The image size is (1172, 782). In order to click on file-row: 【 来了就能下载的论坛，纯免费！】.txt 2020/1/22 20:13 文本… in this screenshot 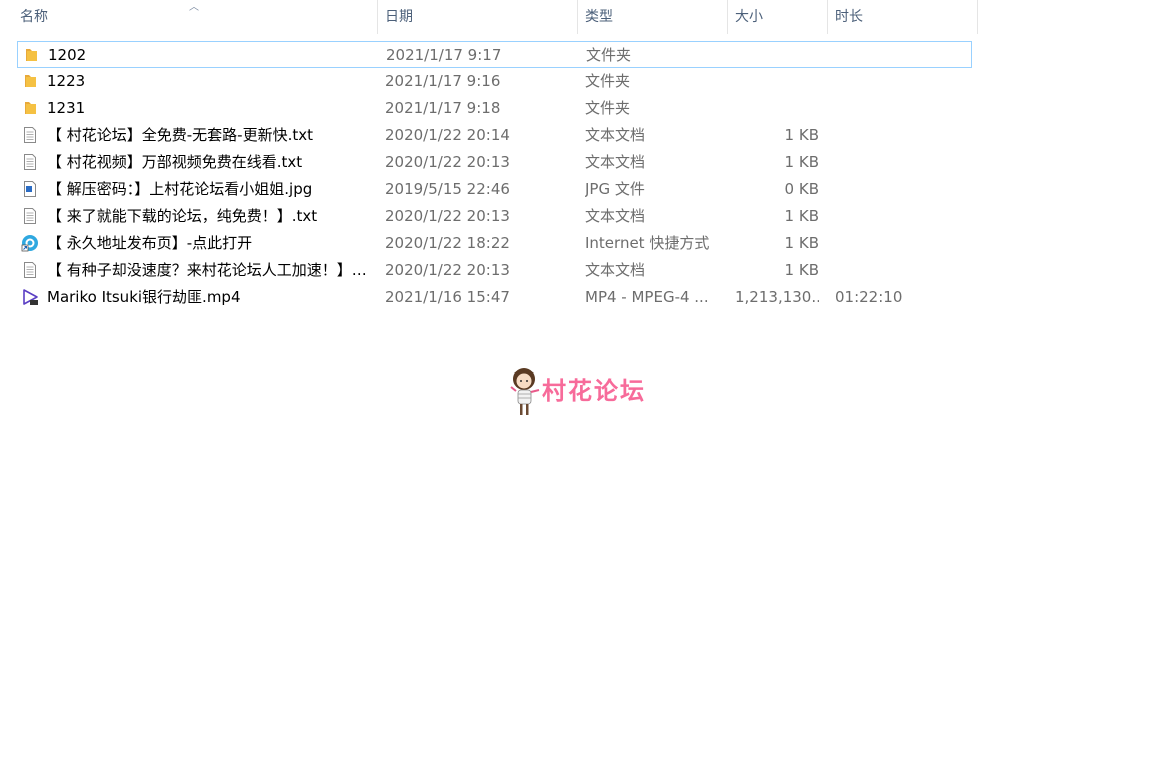, I will do `click(494, 216)`.